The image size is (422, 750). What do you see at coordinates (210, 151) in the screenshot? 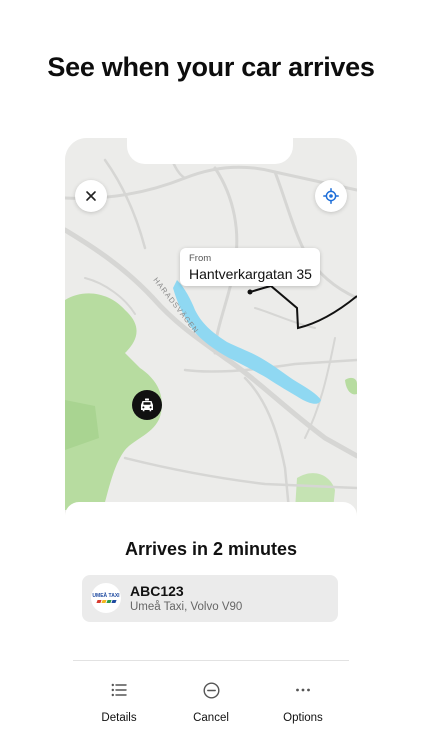
I see `phone-notch` at bounding box center [210, 151].